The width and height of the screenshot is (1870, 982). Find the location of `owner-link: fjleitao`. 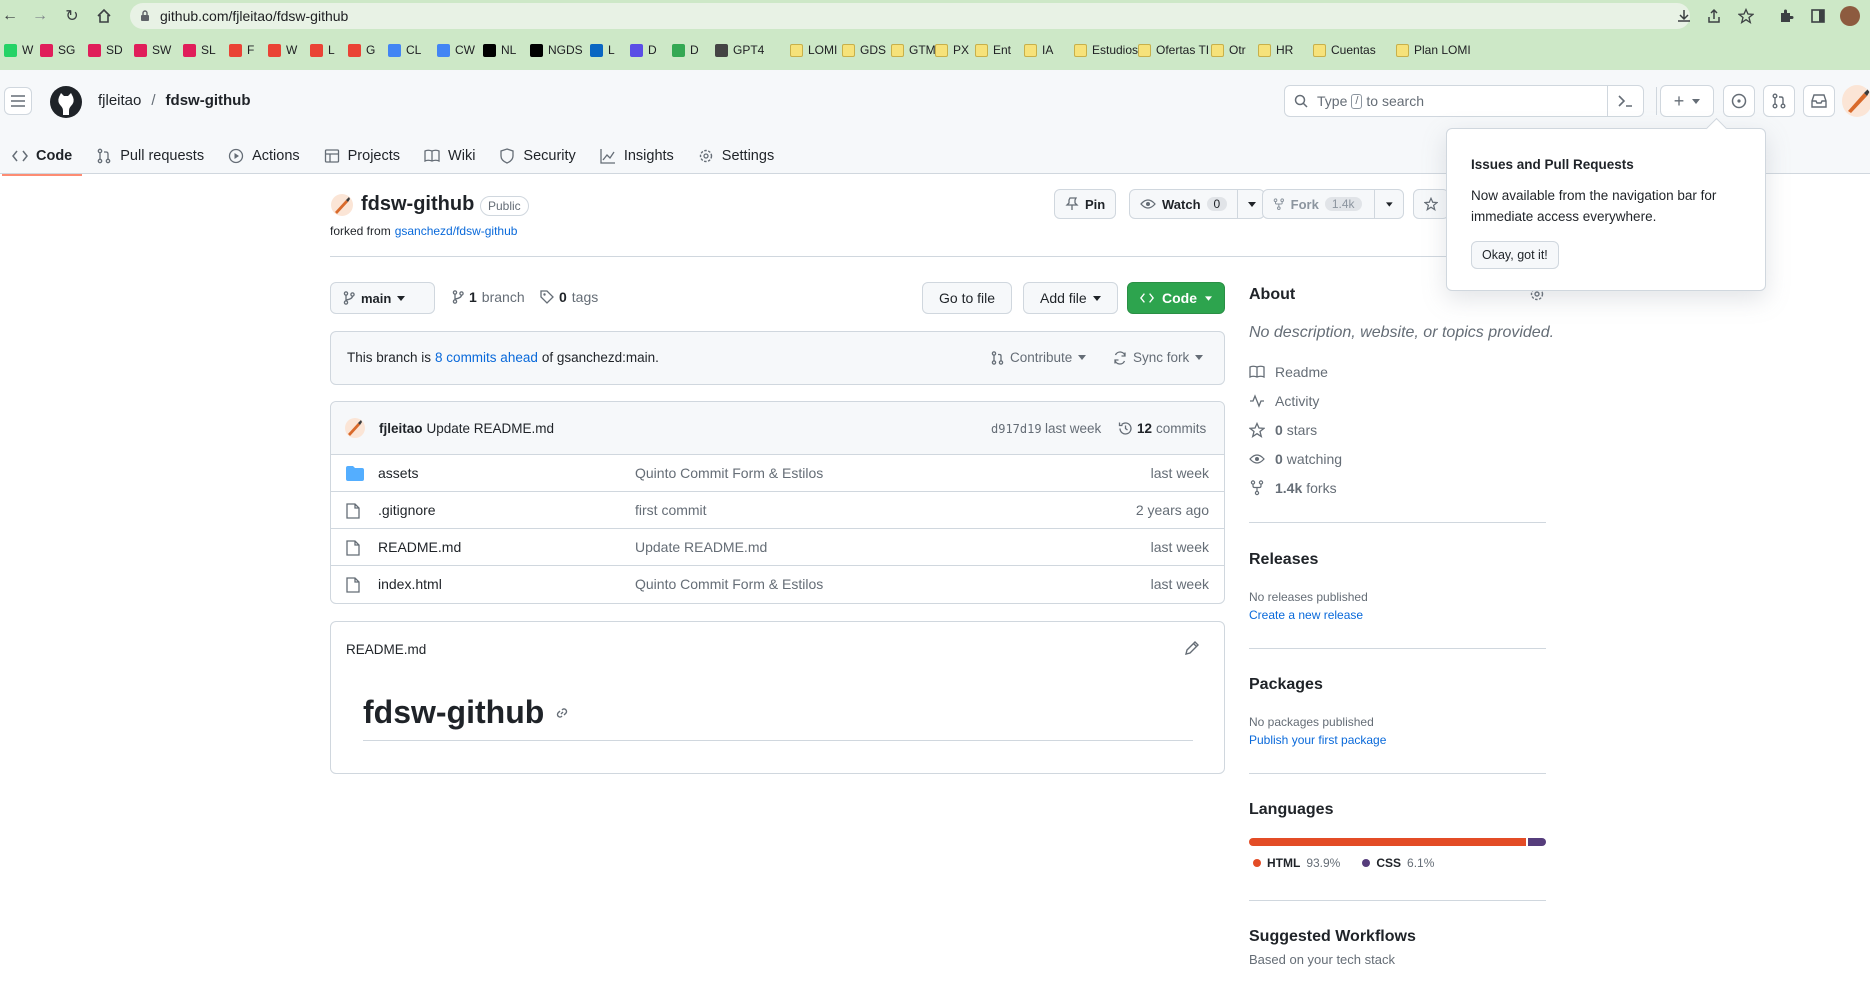

owner-link: fjleitao is located at coordinates (119, 100).